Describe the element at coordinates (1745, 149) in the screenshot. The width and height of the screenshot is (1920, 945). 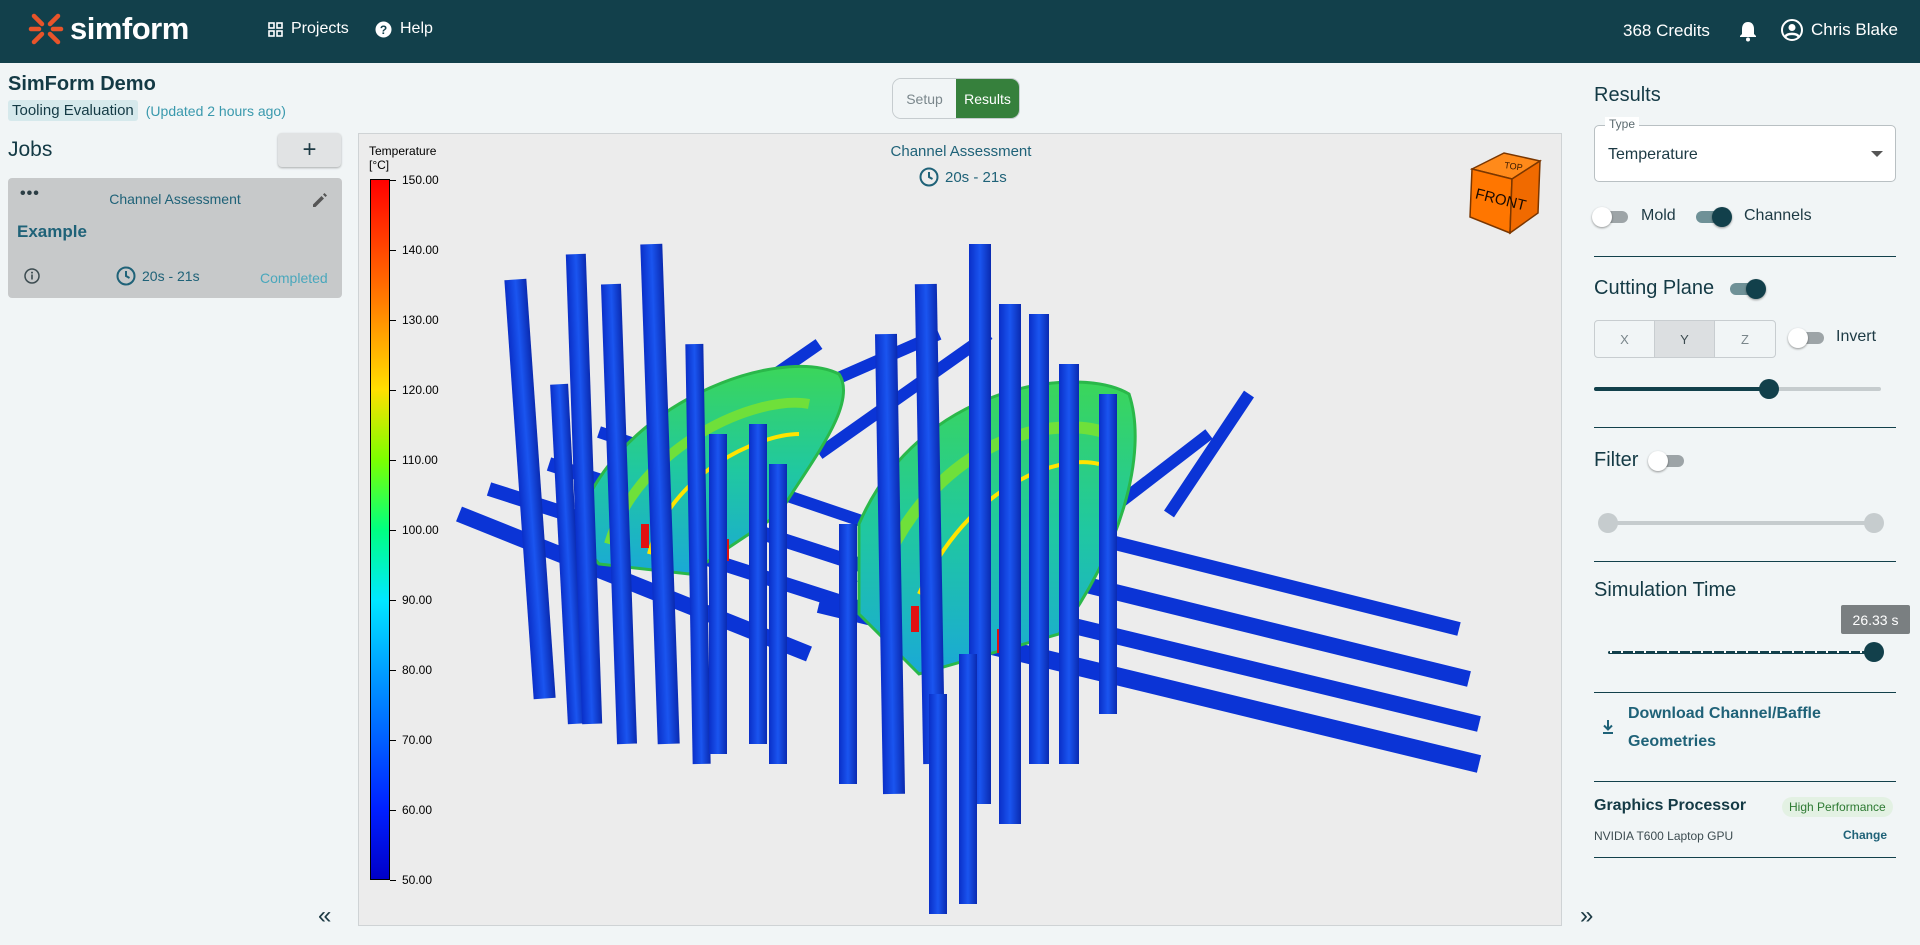
I see `type-select: Type Temperature` at that location.